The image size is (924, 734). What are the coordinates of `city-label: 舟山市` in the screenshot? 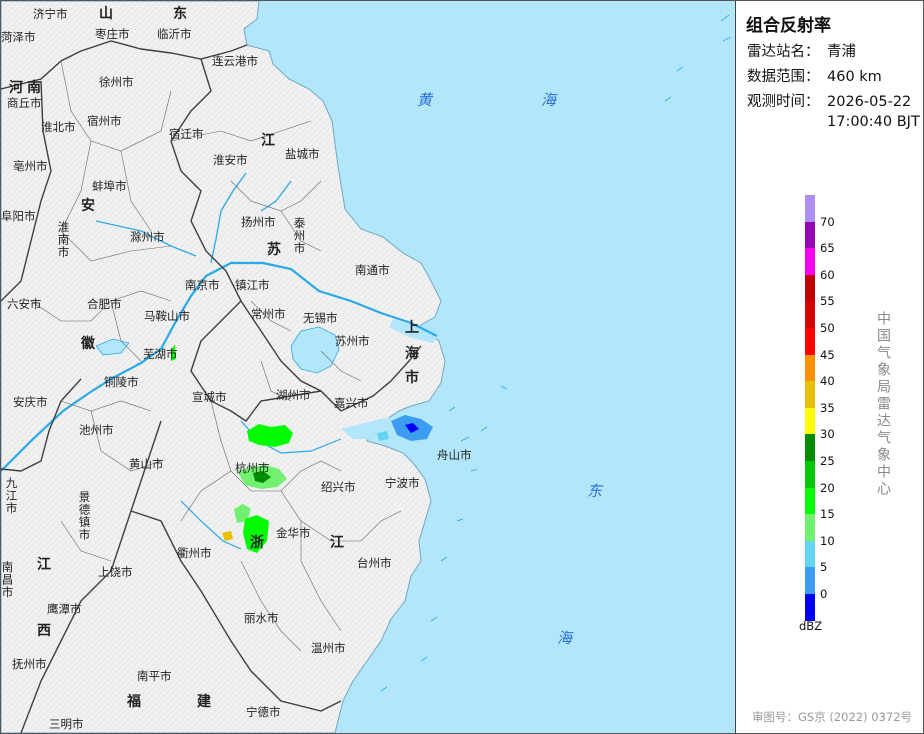 It's located at (454, 455).